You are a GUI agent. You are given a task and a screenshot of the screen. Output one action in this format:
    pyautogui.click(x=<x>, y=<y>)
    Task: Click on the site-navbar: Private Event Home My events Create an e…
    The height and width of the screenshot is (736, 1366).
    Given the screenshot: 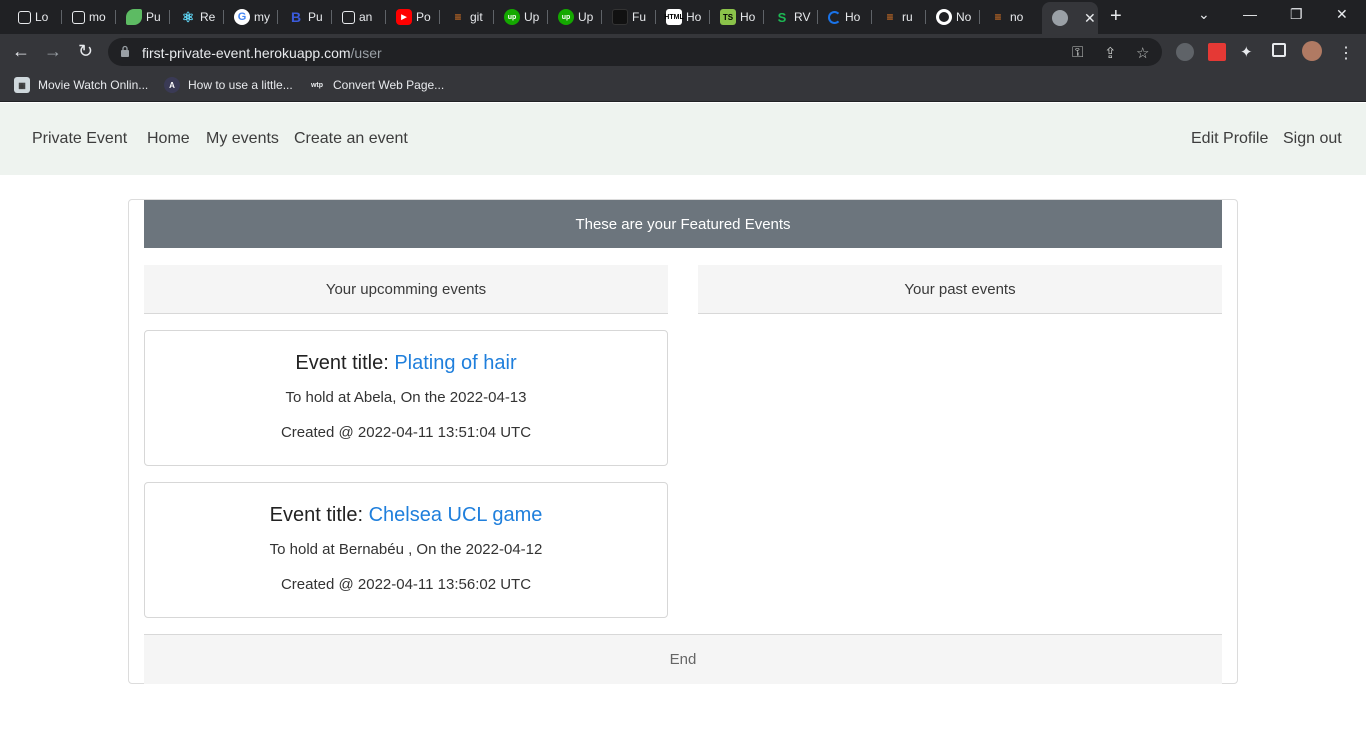 What is the action you would take?
    pyautogui.click(x=683, y=139)
    